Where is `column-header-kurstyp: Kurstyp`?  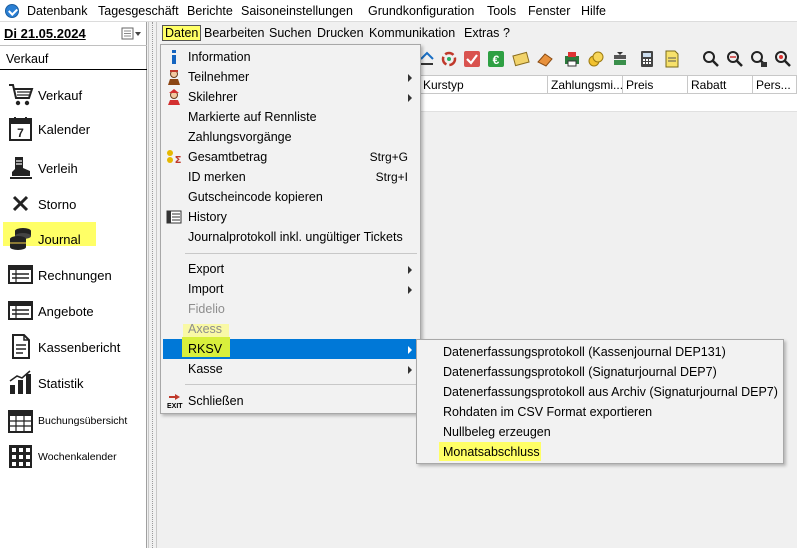 column-header-kurstyp: Kurstyp is located at coordinates (484, 85).